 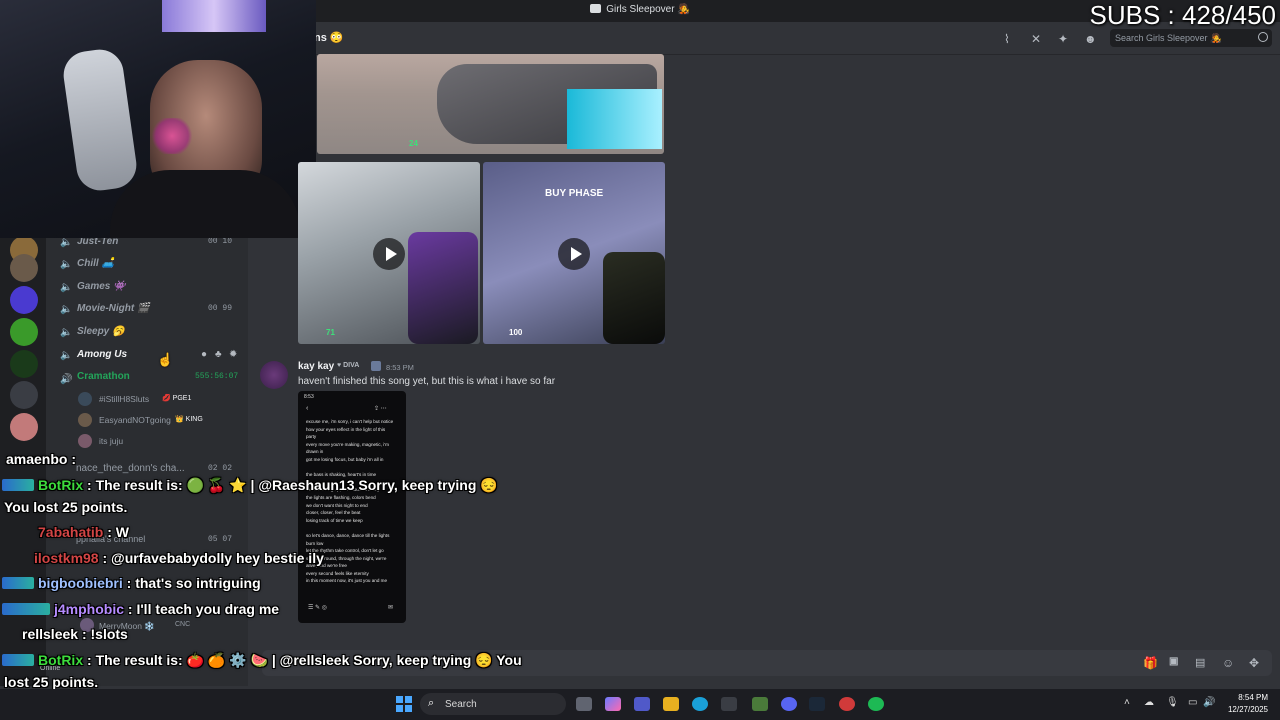 I want to click on chat-message: amaenbo :, so click(x=41, y=459).